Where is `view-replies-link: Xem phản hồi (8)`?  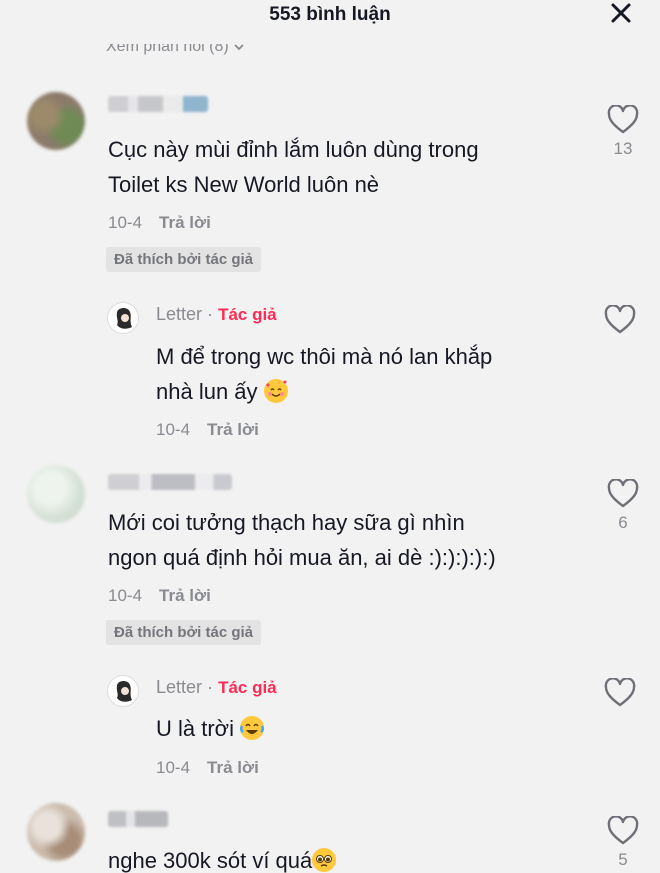 view-replies-link: Xem phản hồi (8) is located at coordinates (175, 47).